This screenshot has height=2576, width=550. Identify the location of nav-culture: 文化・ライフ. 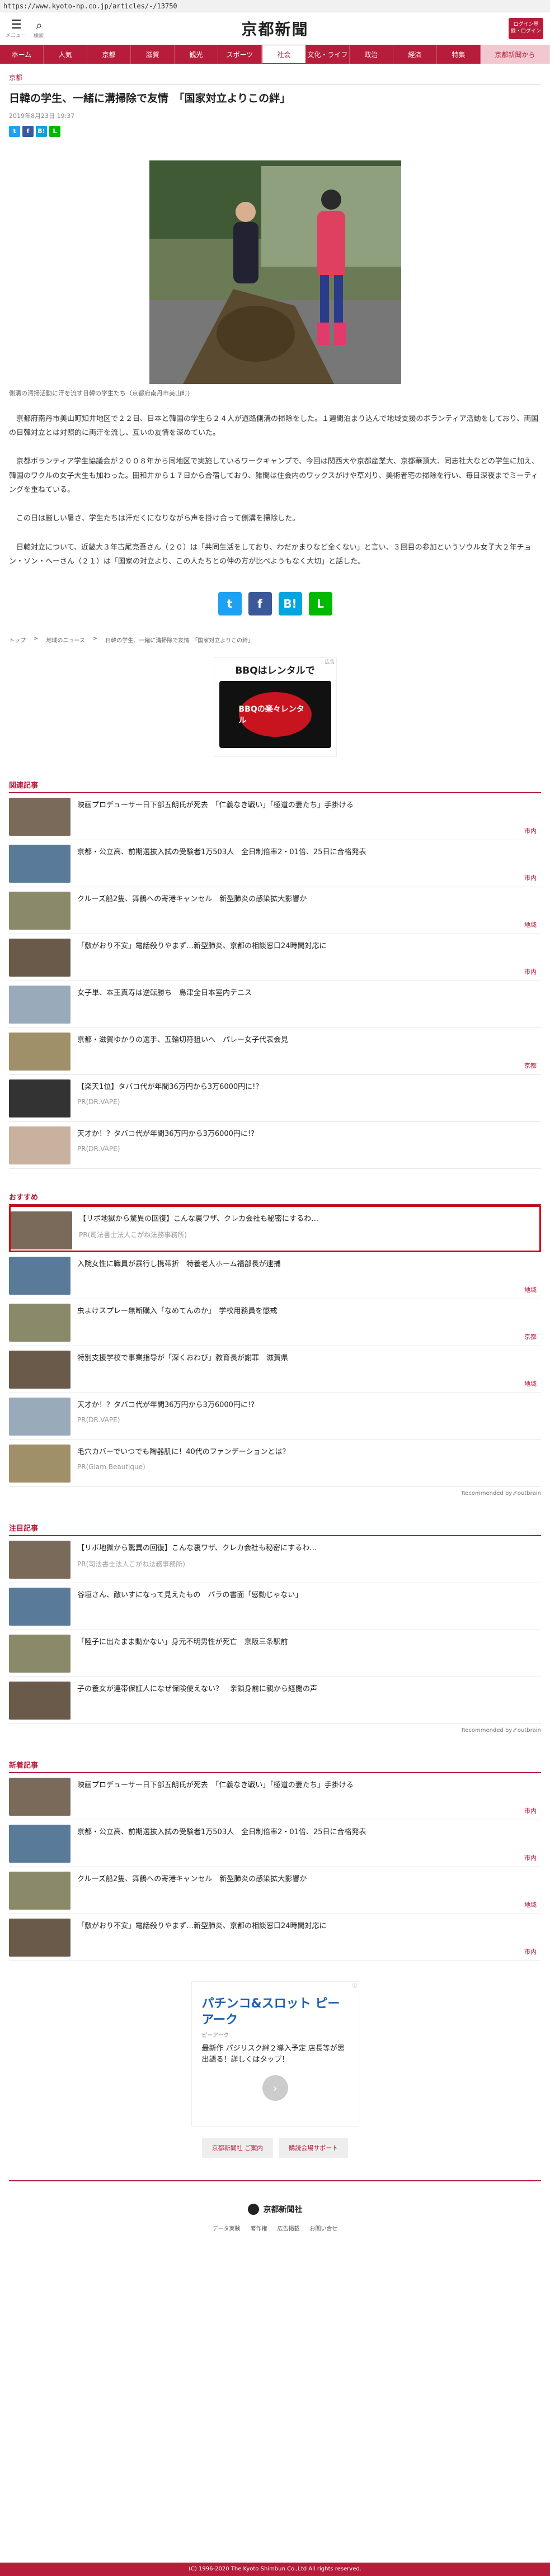
(328, 55).